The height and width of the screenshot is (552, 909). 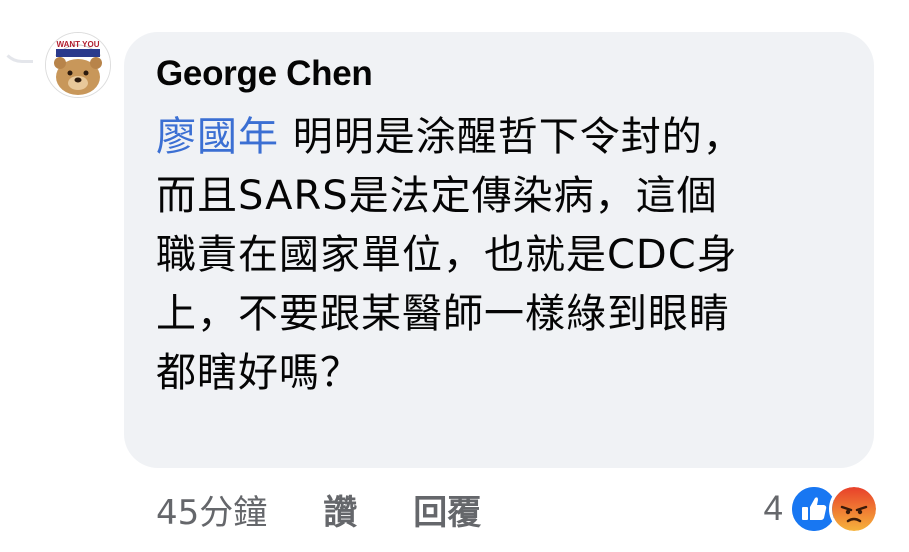 I want to click on teddy-bear-avatar-image: WANT YOU, so click(x=78, y=65).